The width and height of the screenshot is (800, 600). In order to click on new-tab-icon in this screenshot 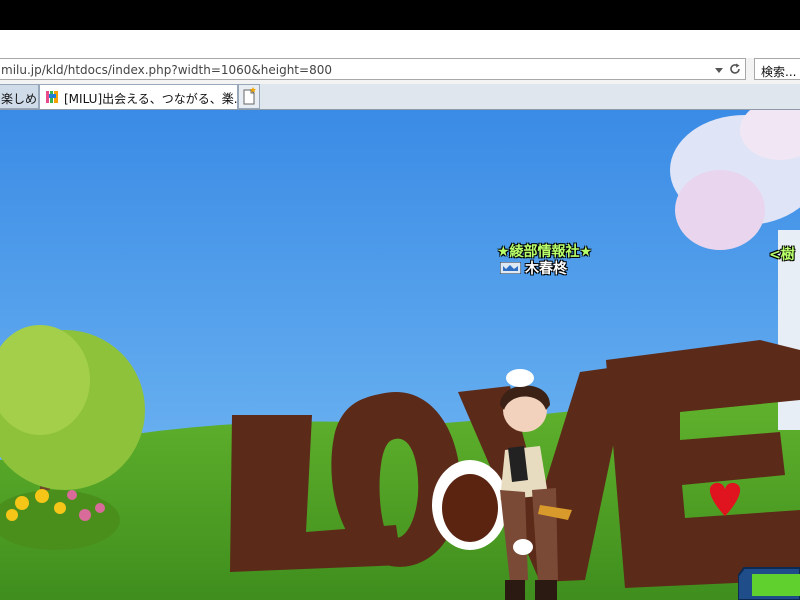, I will do `click(249, 96)`.